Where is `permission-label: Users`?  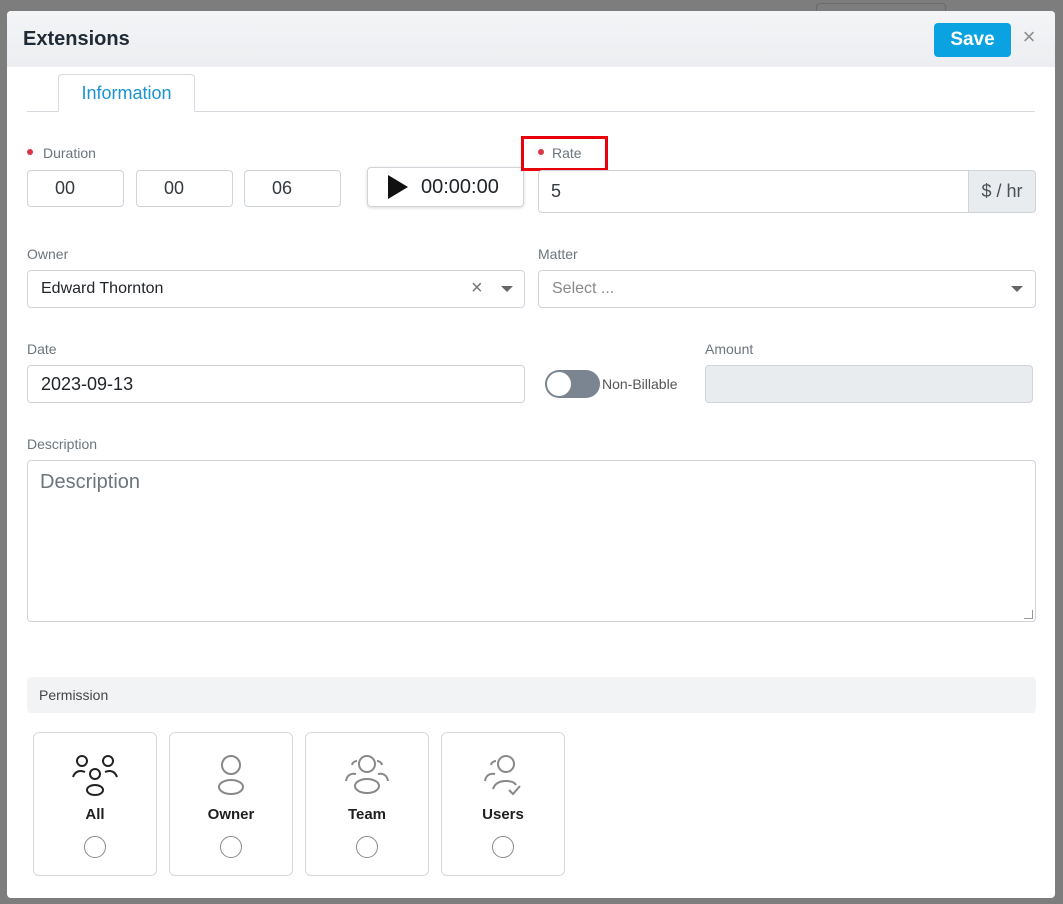
permission-label: Users is located at coordinates (503, 814).